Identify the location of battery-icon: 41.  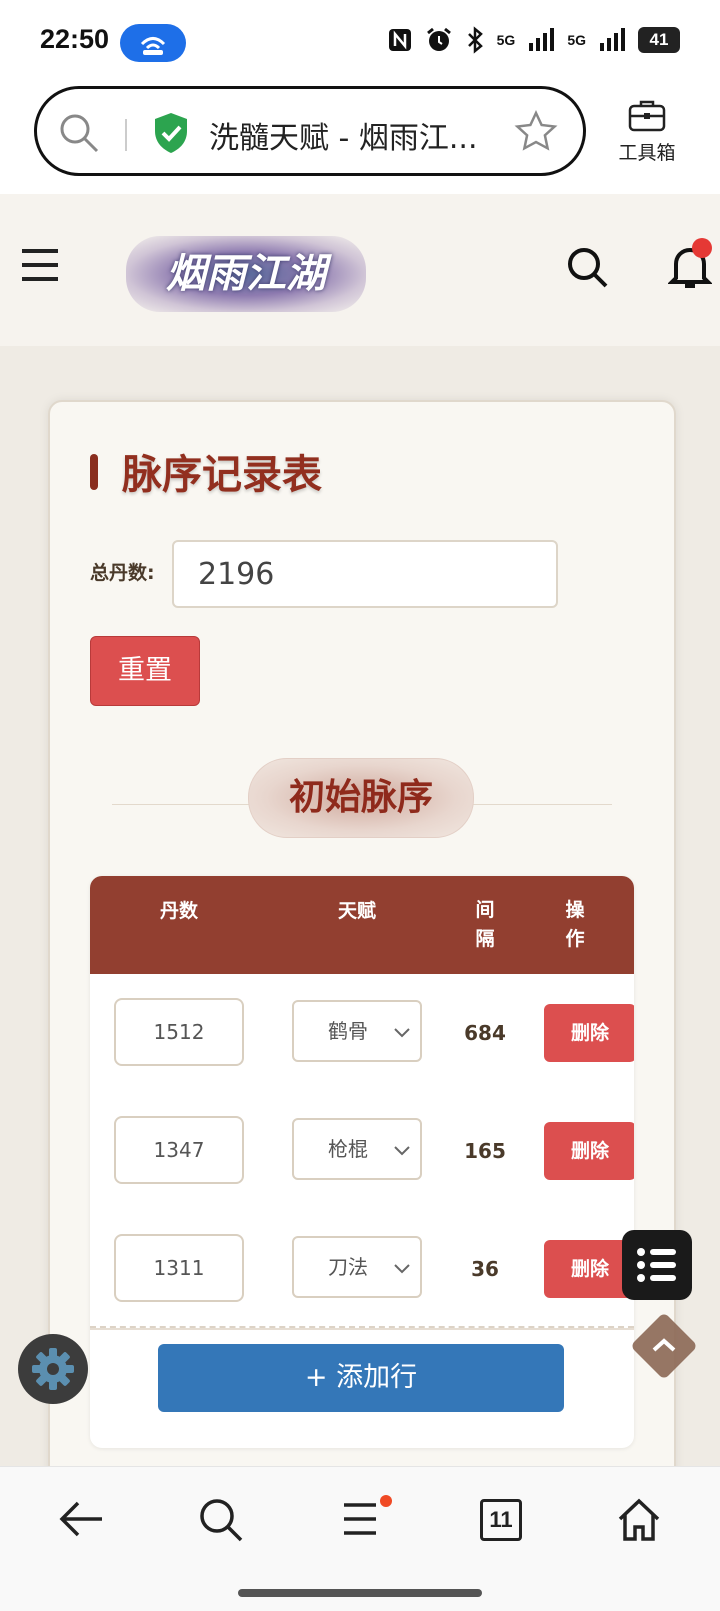
(659, 40).